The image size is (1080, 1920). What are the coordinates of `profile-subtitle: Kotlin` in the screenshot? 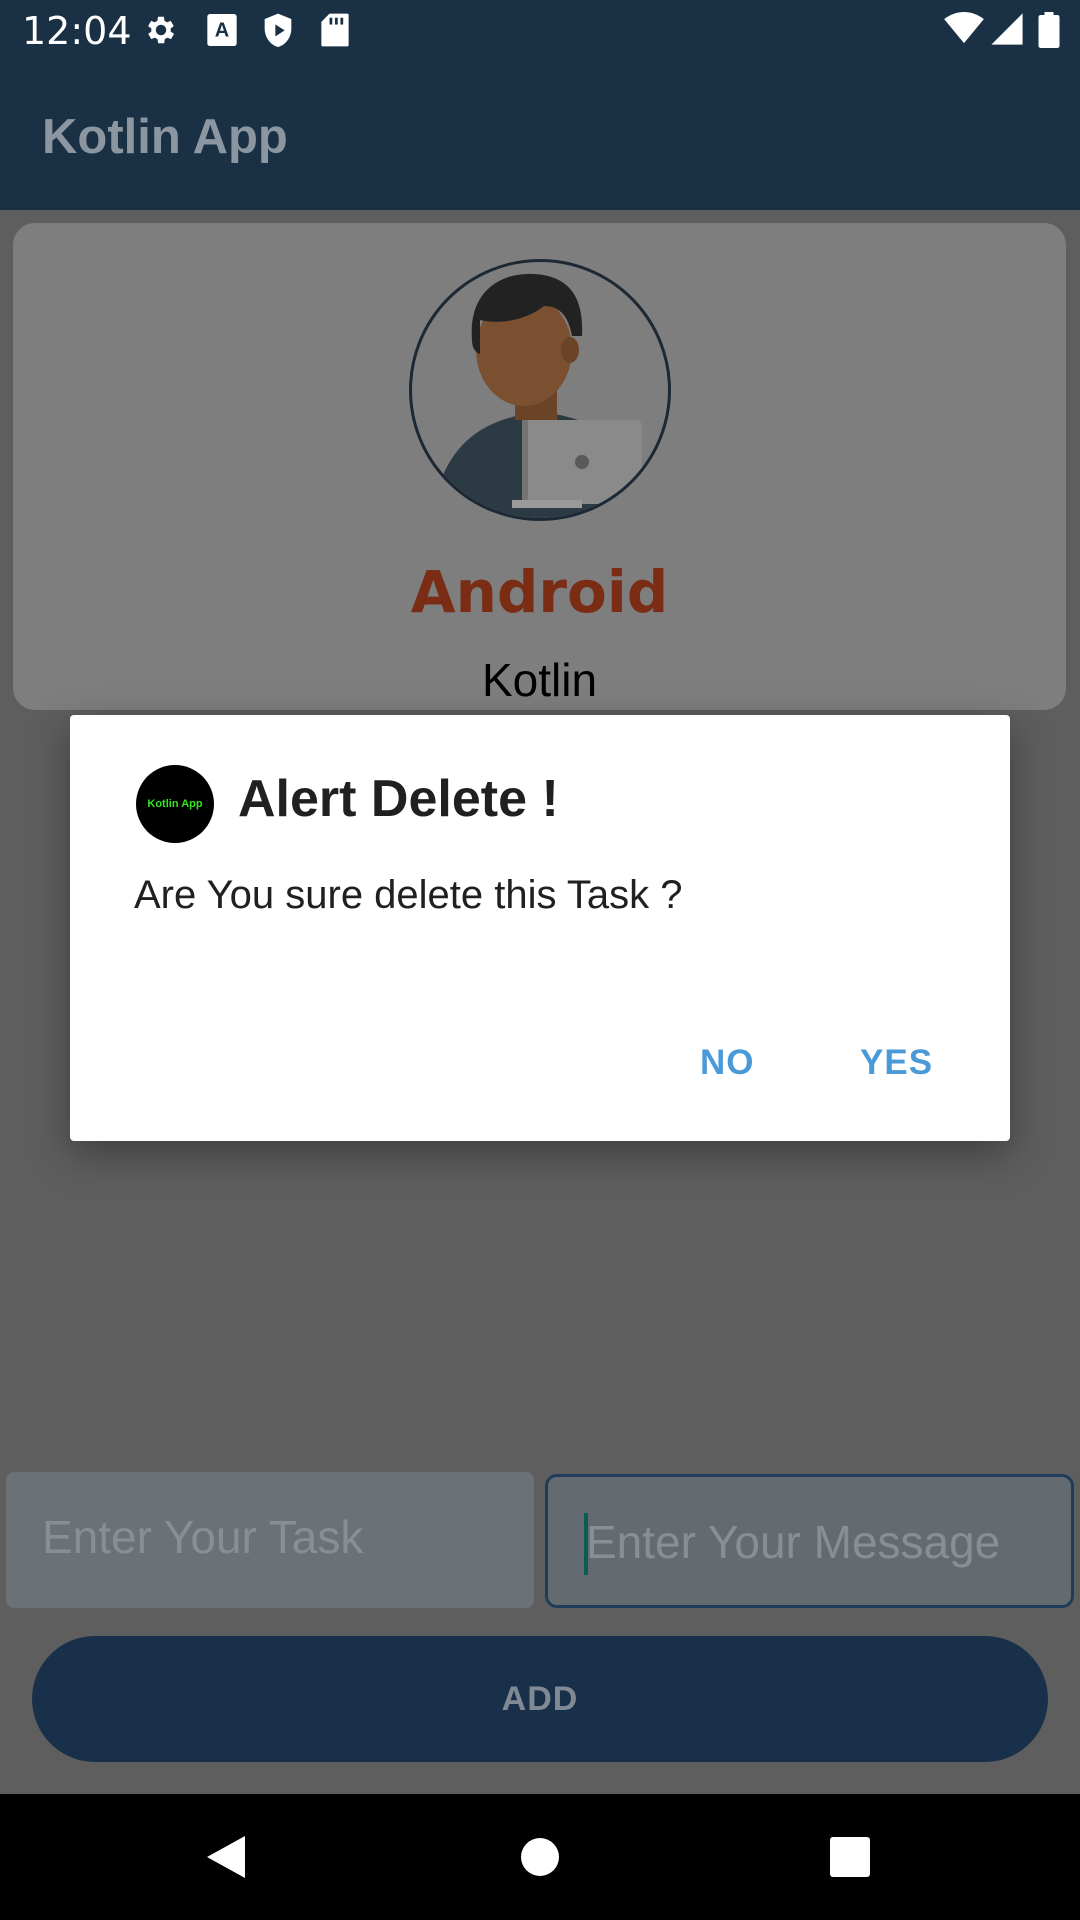 It's located at (539, 680).